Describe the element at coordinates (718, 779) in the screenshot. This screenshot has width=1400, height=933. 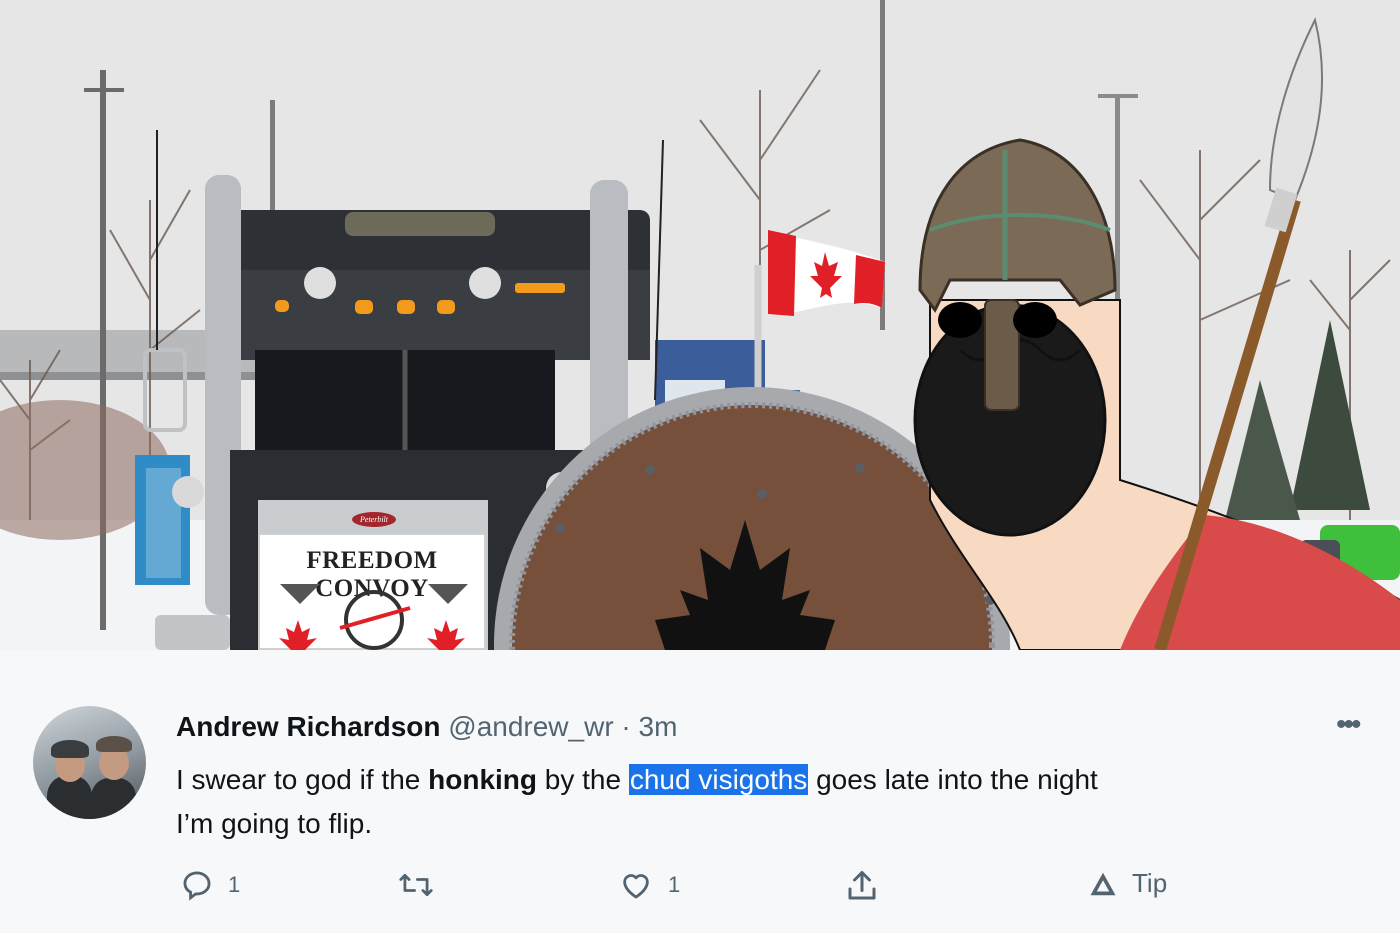
I see `highlighted-text: chud visigoths` at that location.